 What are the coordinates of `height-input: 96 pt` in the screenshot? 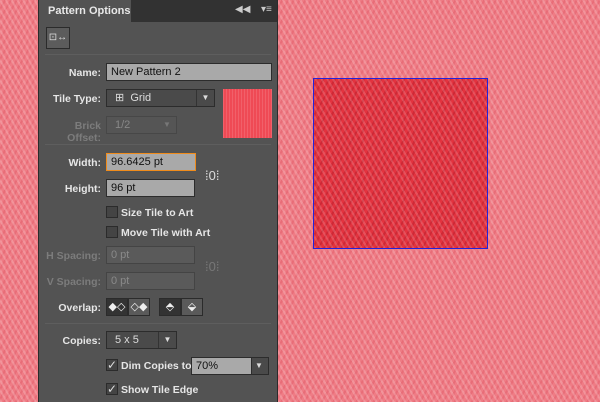 It's located at (150, 188).